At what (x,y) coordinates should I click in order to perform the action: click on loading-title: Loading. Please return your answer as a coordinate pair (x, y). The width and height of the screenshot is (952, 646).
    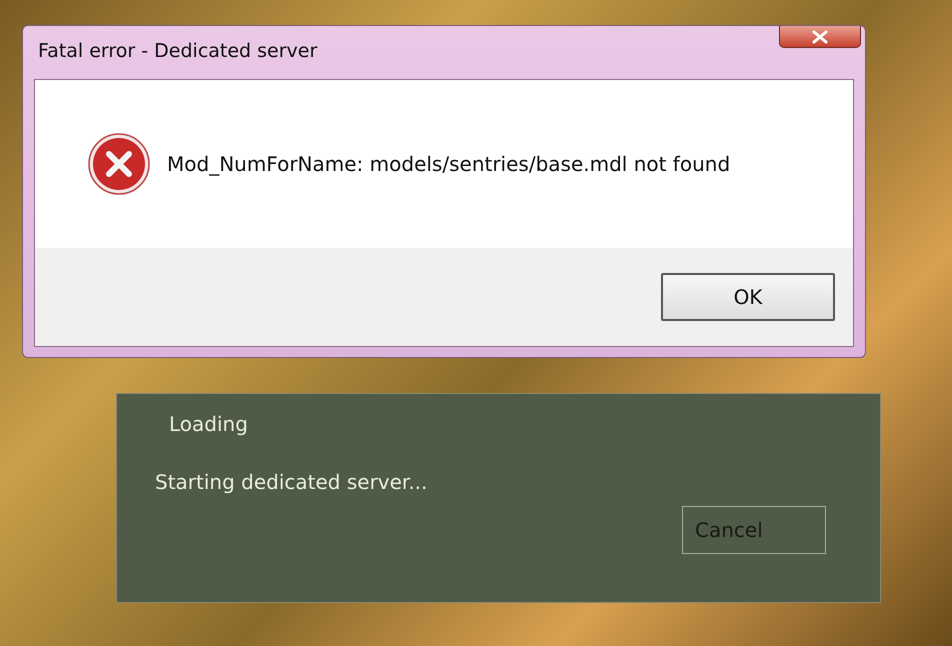
    Looking at the image, I should click on (209, 424).